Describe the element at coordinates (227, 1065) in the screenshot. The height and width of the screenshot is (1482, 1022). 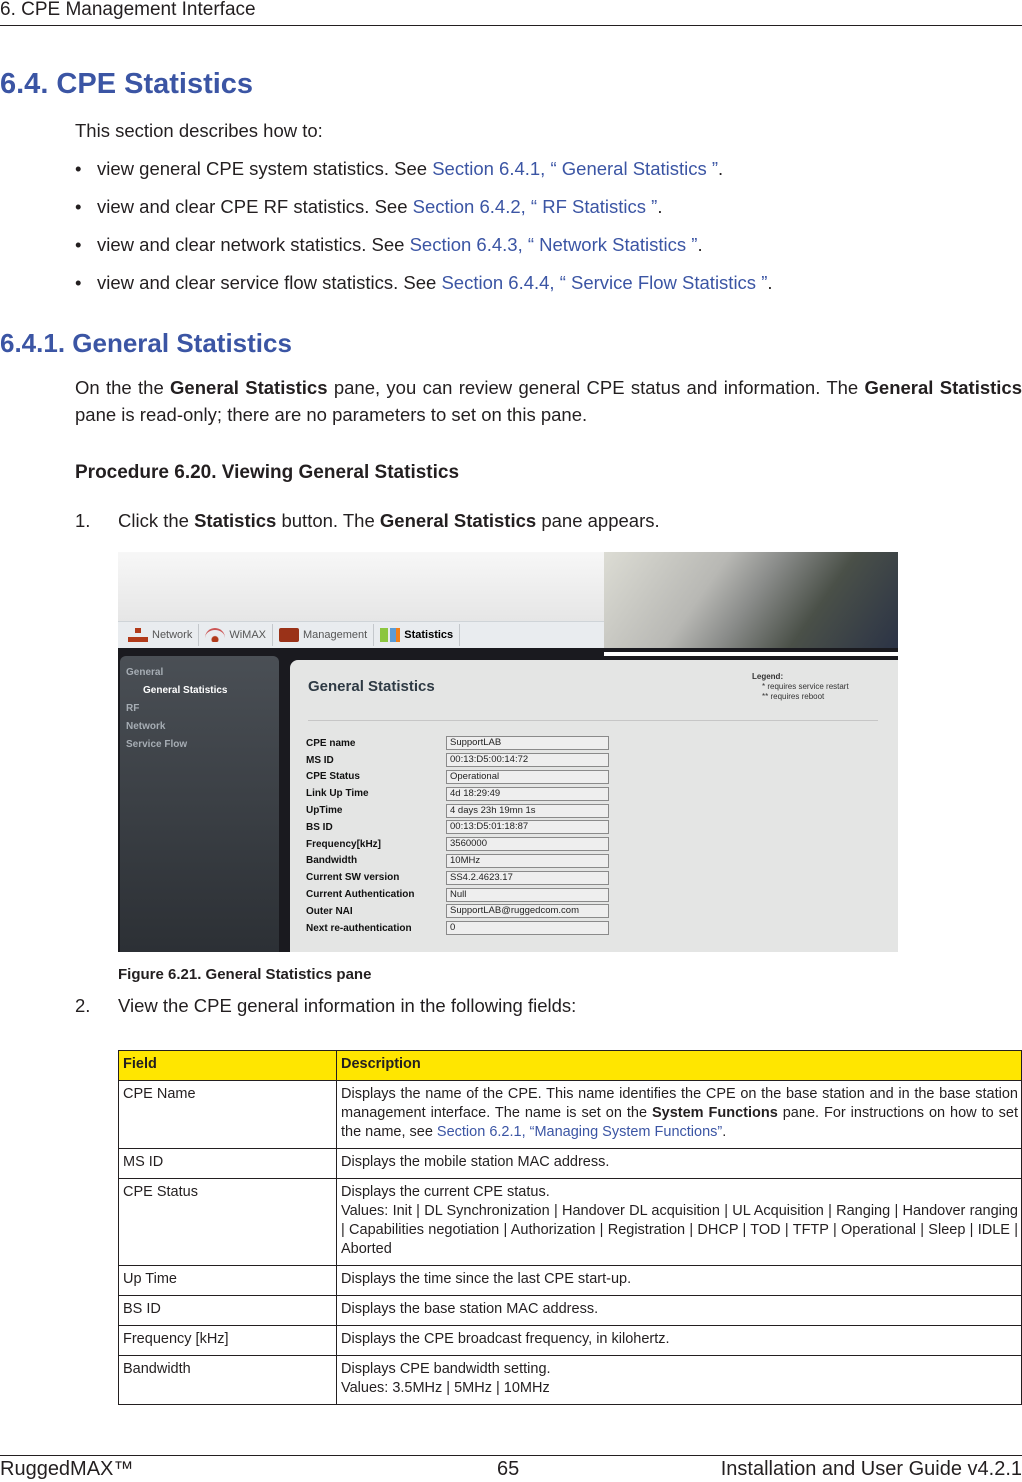
I see `column-header-field: Field` at that location.